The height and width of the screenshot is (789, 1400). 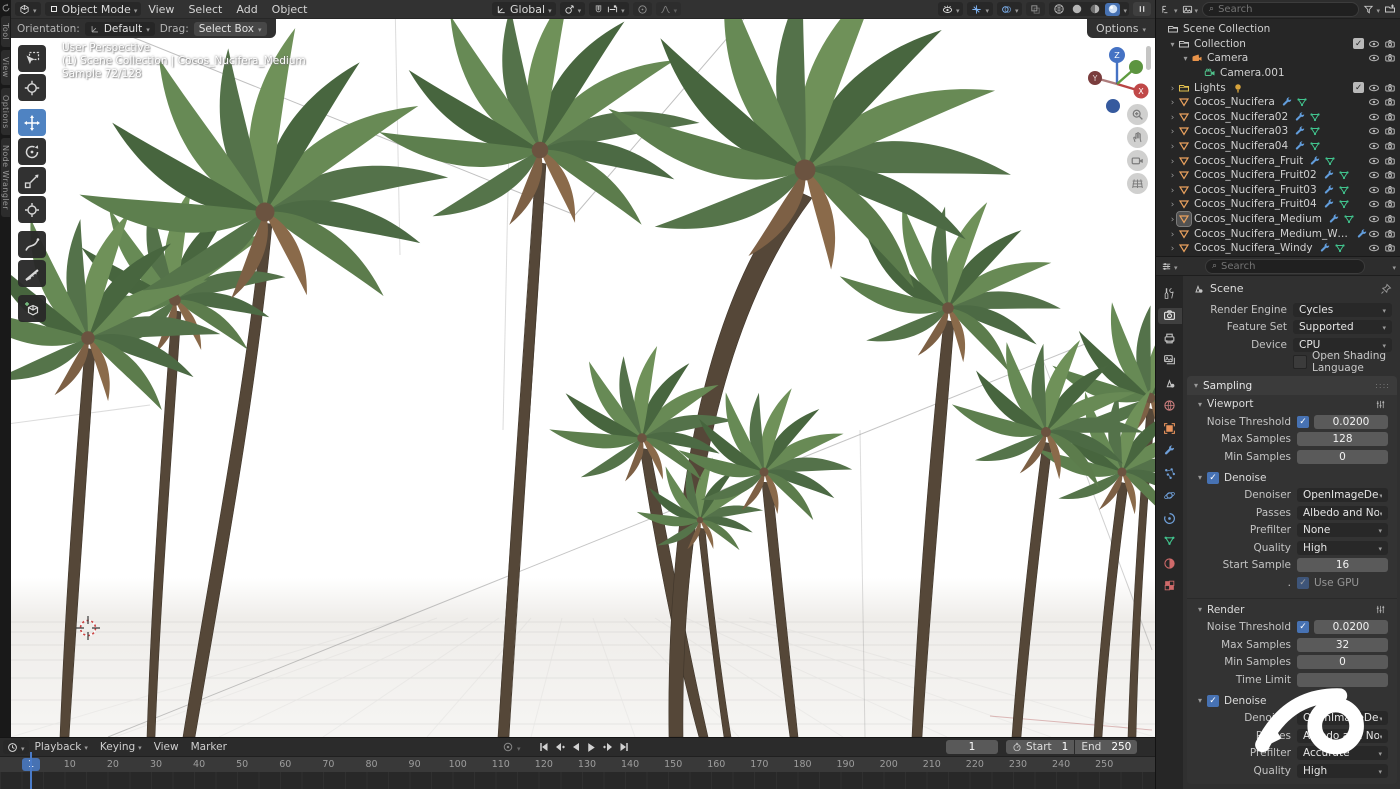 I want to click on sidebar-tab-tool: Tool, so click(x=5, y=32).